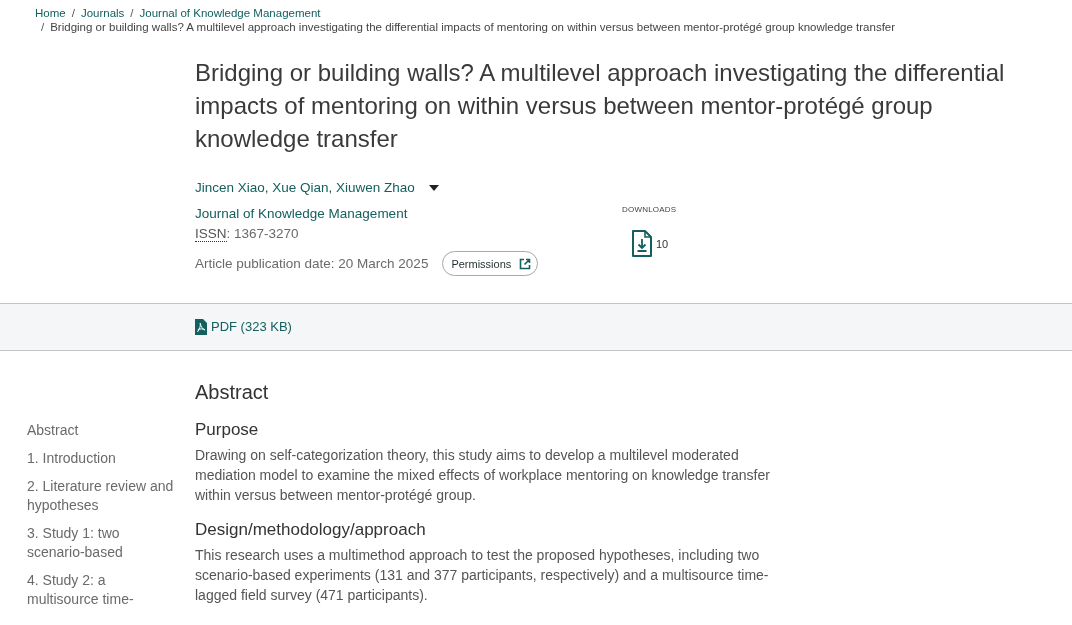 The width and height of the screenshot is (1072, 625). What do you see at coordinates (483, 475) in the screenshot?
I see `abstract-paragraph: Drawing on self-categorization theory, this study aims to develop a multilevel moderated mediation model to examine the mixed effects of workplace mentoring on knowledge transfer within versus between mentor-protégé group.` at bounding box center [483, 475].